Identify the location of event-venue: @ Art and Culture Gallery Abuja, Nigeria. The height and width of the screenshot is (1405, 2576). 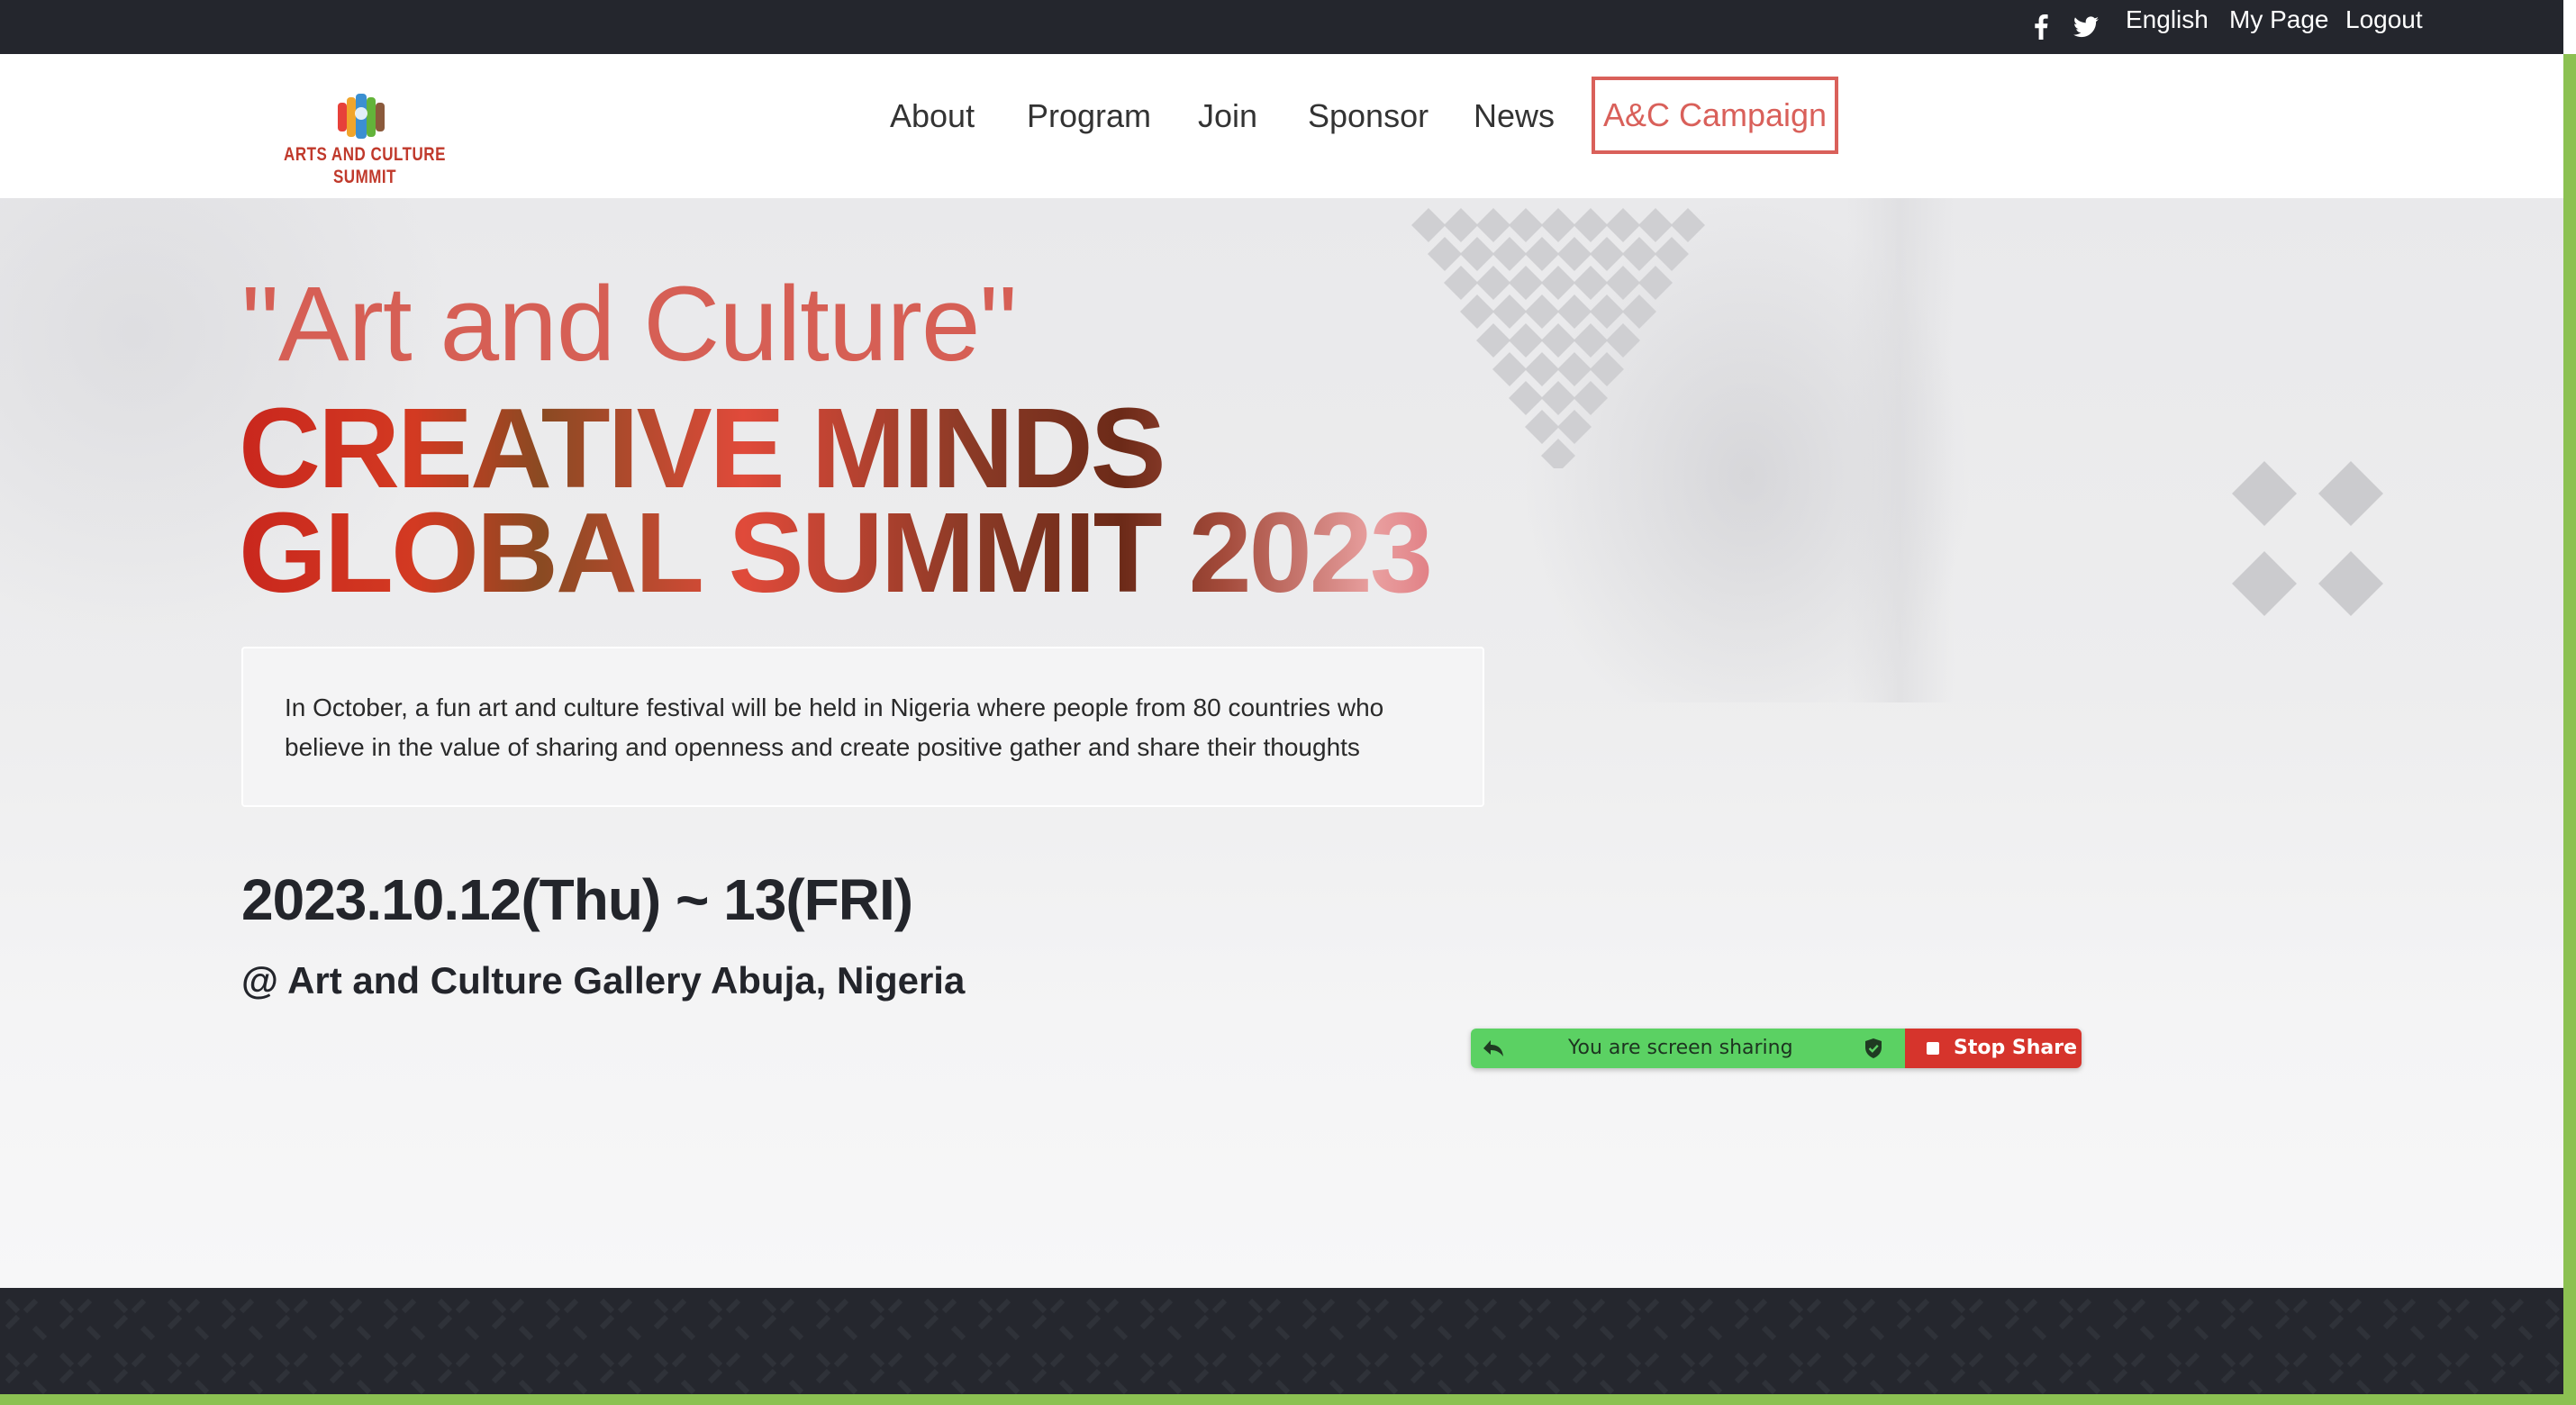
(603, 980).